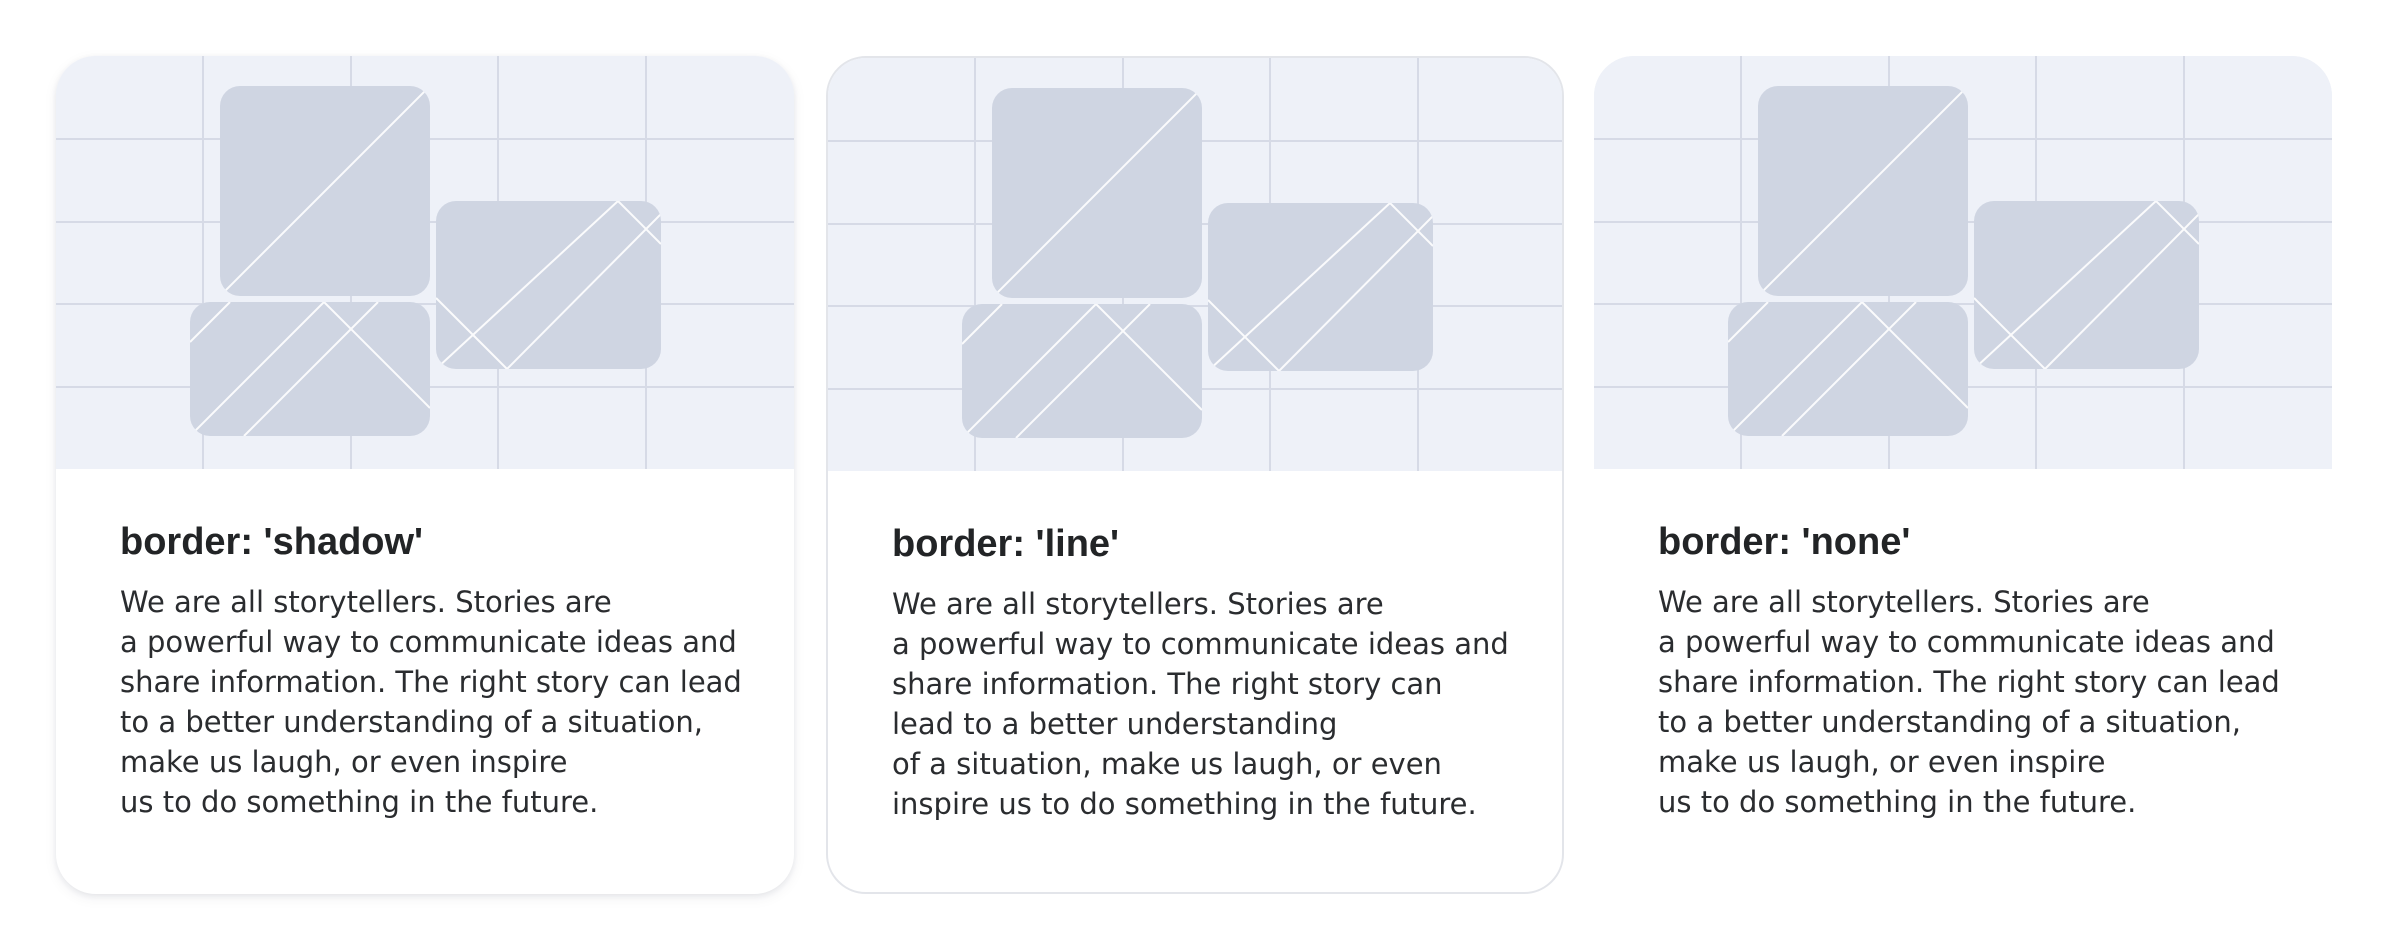 This screenshot has height=952, width=2384. What do you see at coordinates (1784, 542) in the screenshot?
I see `card-title: border: 'none'` at bounding box center [1784, 542].